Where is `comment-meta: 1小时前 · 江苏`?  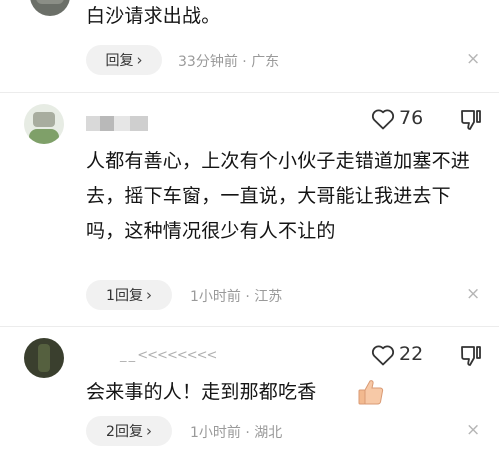
comment-meta: 1小时前 · 江苏 is located at coordinates (236, 296).